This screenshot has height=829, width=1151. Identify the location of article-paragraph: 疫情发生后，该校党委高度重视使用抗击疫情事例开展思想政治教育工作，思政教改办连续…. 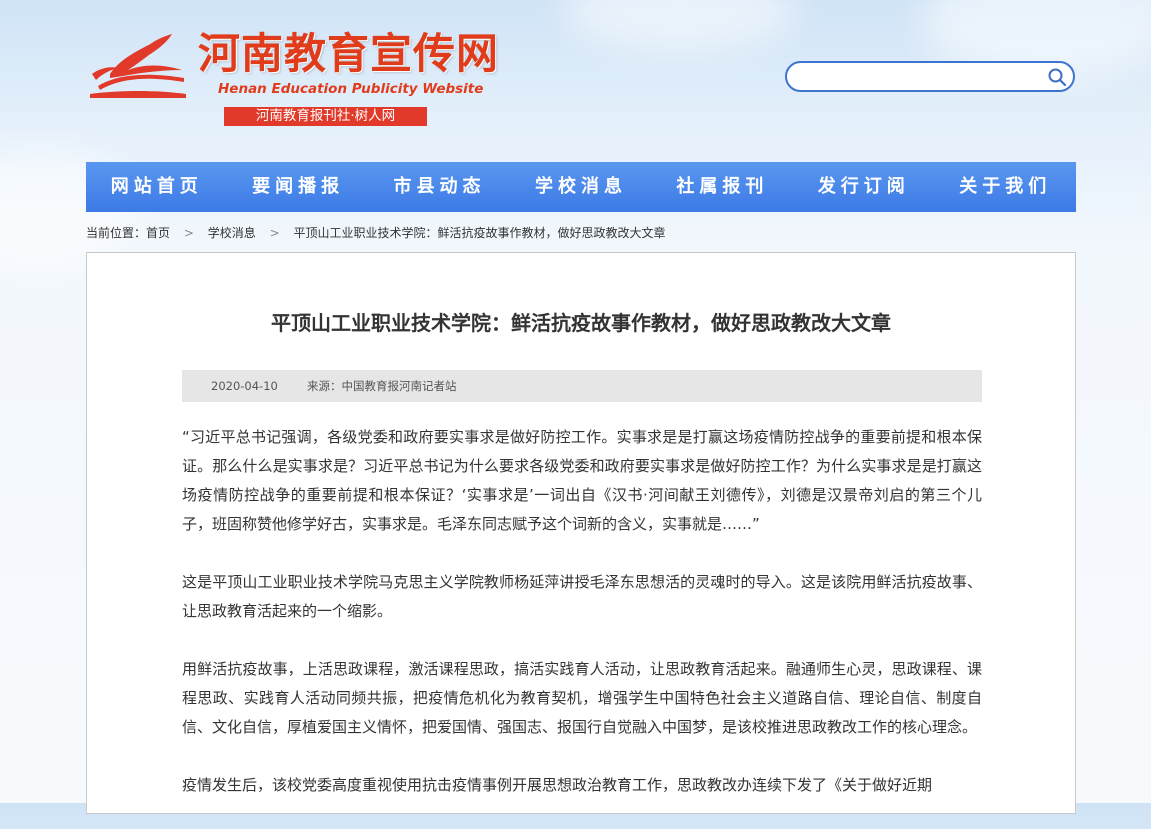
(557, 785).